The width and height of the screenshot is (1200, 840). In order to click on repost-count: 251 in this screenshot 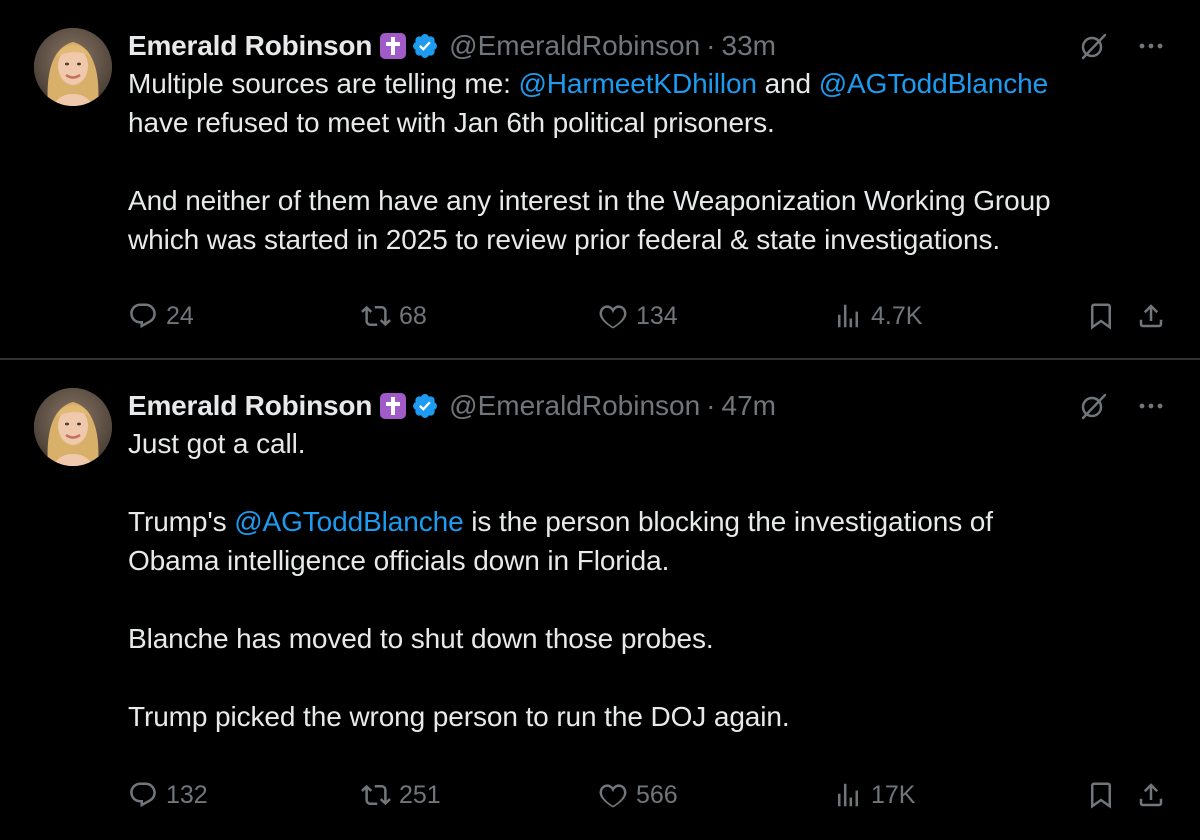, I will do `click(420, 794)`.